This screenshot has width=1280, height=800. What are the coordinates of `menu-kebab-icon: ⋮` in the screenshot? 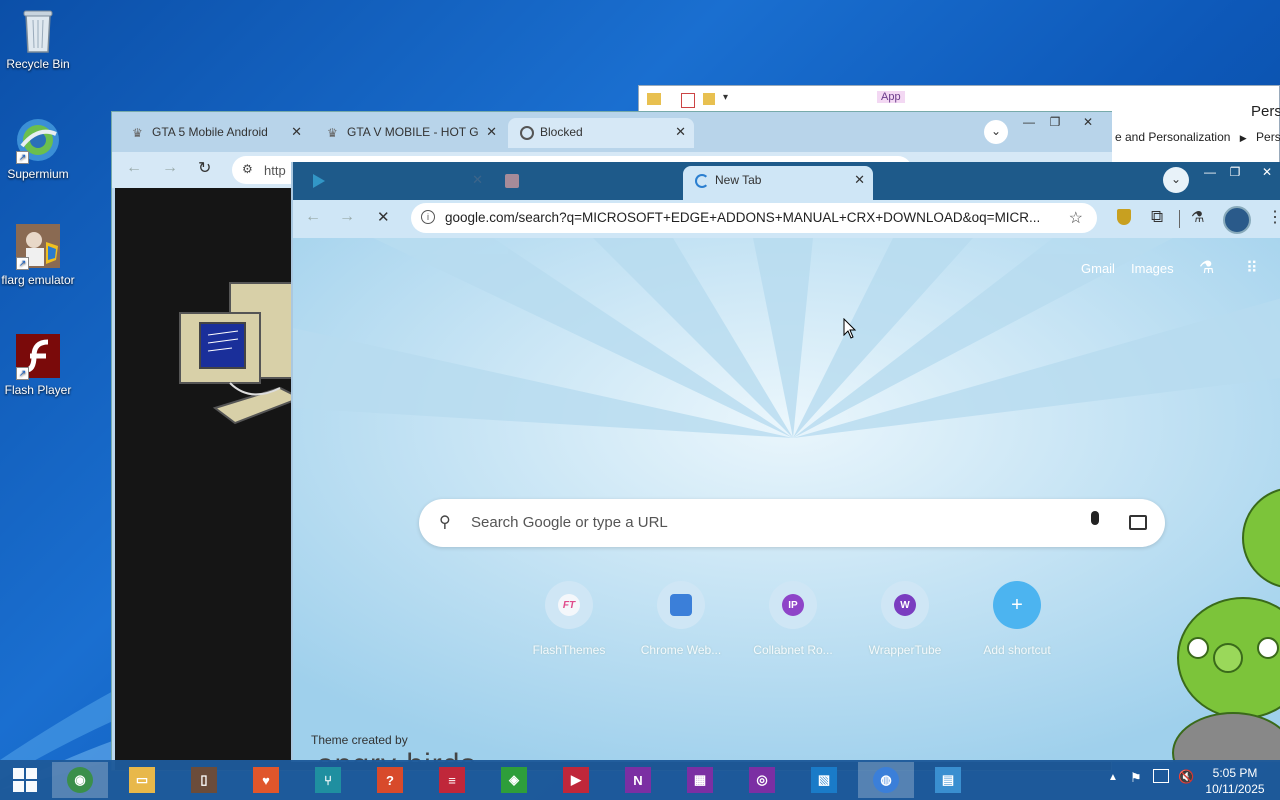 It's located at (1273, 217).